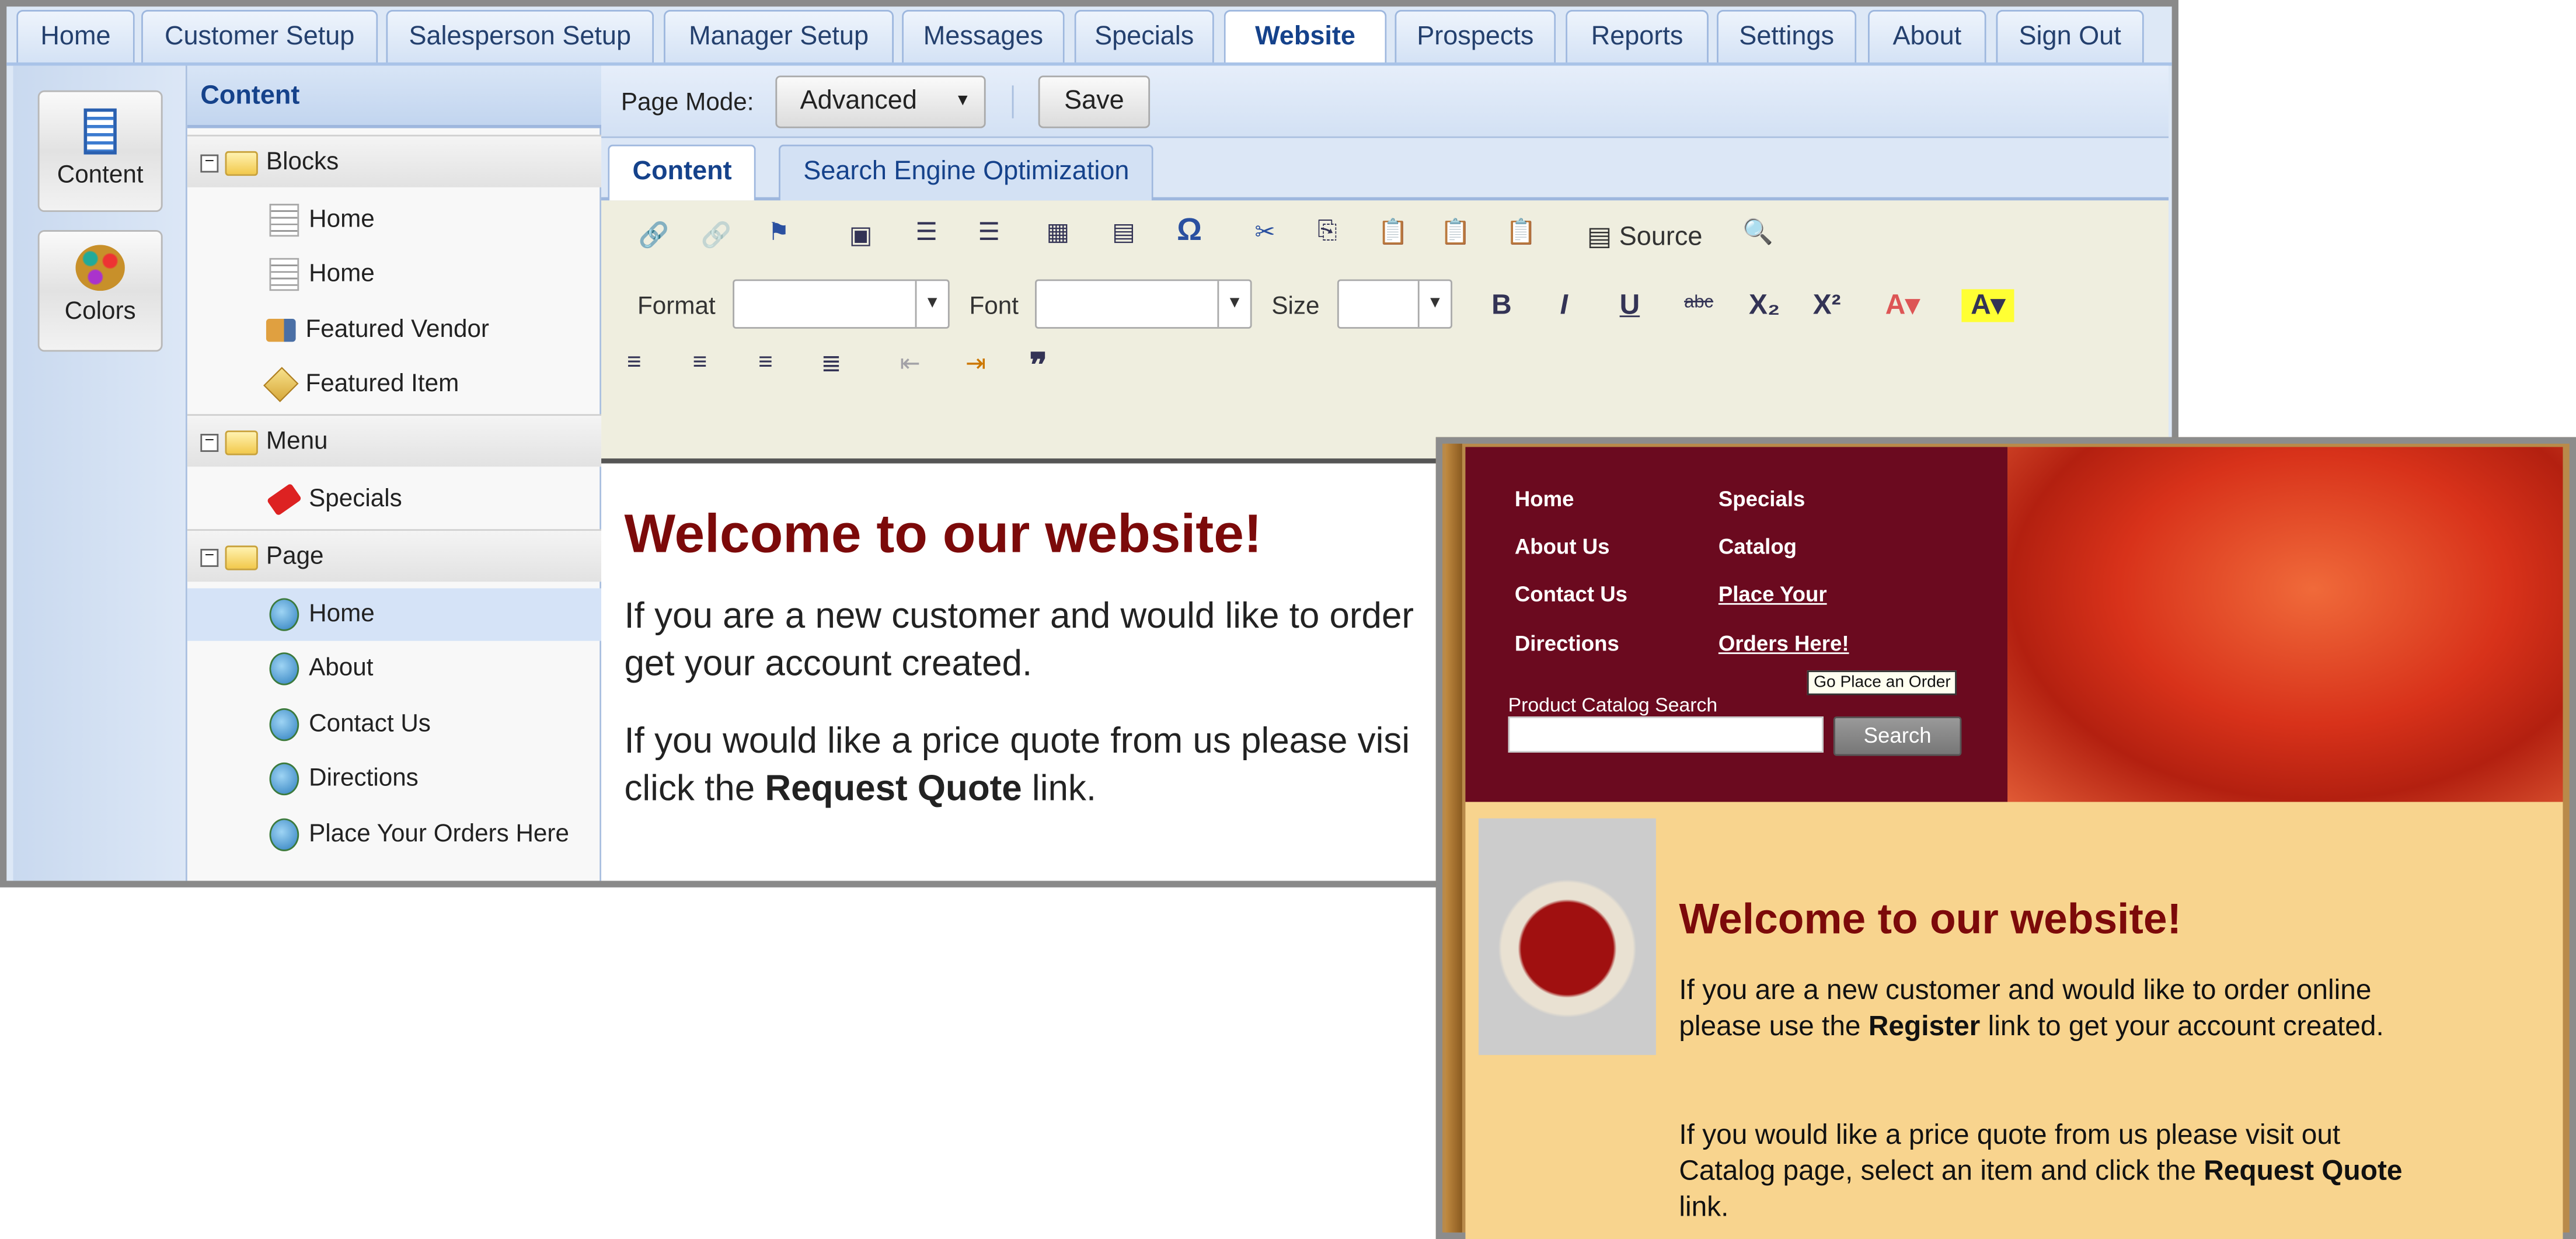  Describe the element at coordinates (1144, 35) in the screenshot. I see `tab-specials: Specials` at that location.